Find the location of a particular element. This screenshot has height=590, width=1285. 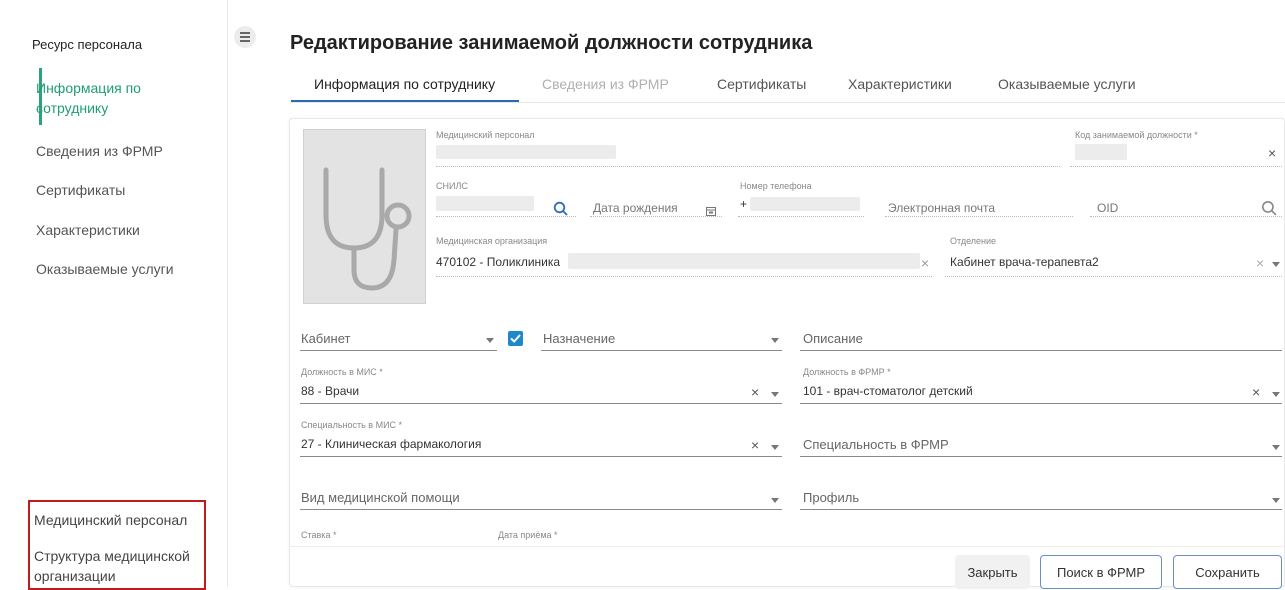

description-input: Описание is located at coordinates (833, 338).